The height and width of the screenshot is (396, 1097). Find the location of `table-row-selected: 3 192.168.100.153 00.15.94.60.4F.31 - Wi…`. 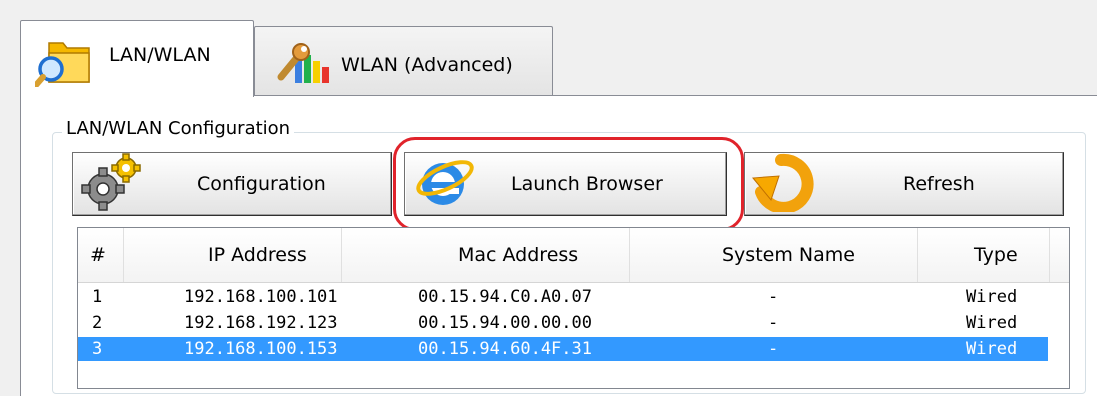

table-row-selected: 3 192.168.100.153 00.15.94.60.4F.31 - Wi… is located at coordinates (563, 349).